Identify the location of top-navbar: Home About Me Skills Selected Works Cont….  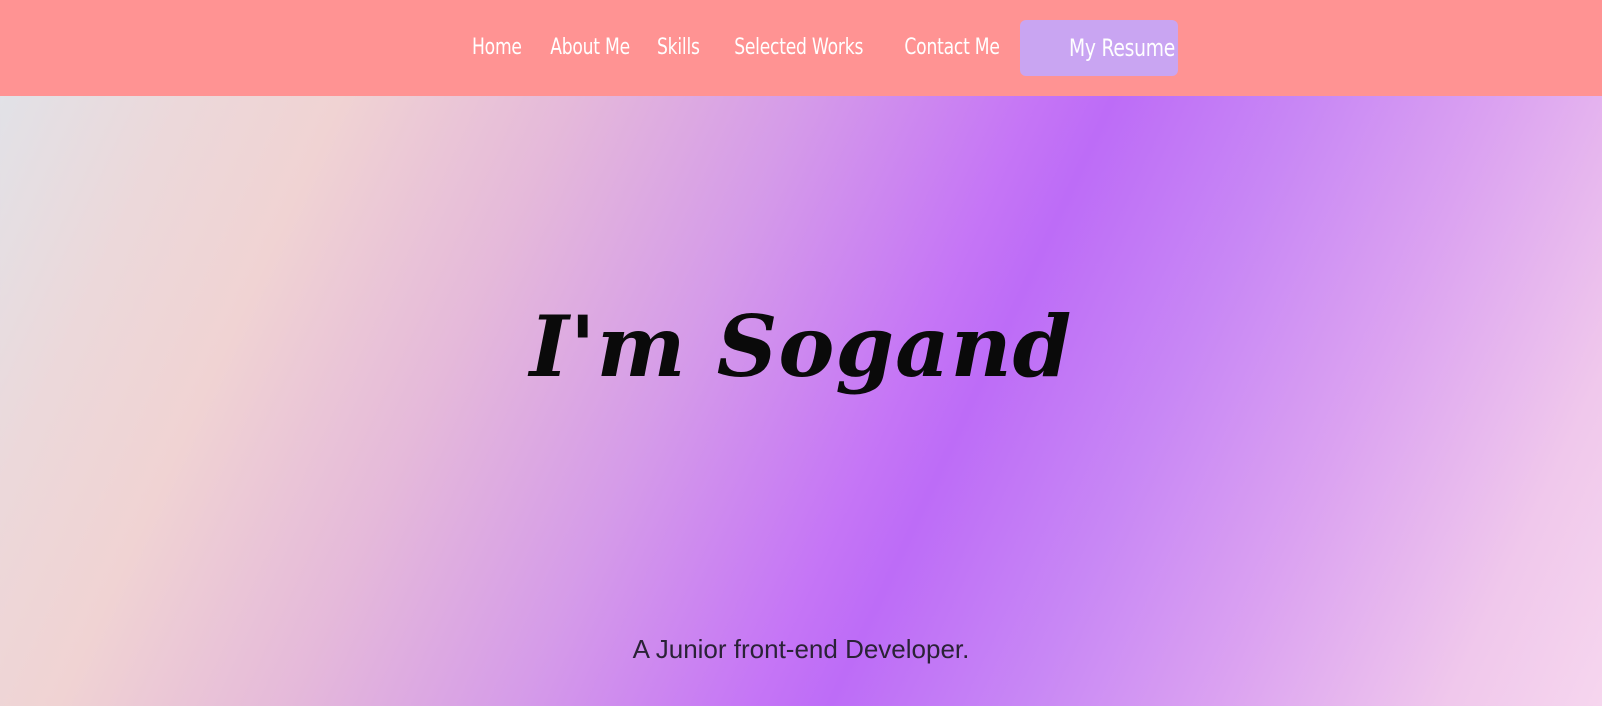
(801, 48).